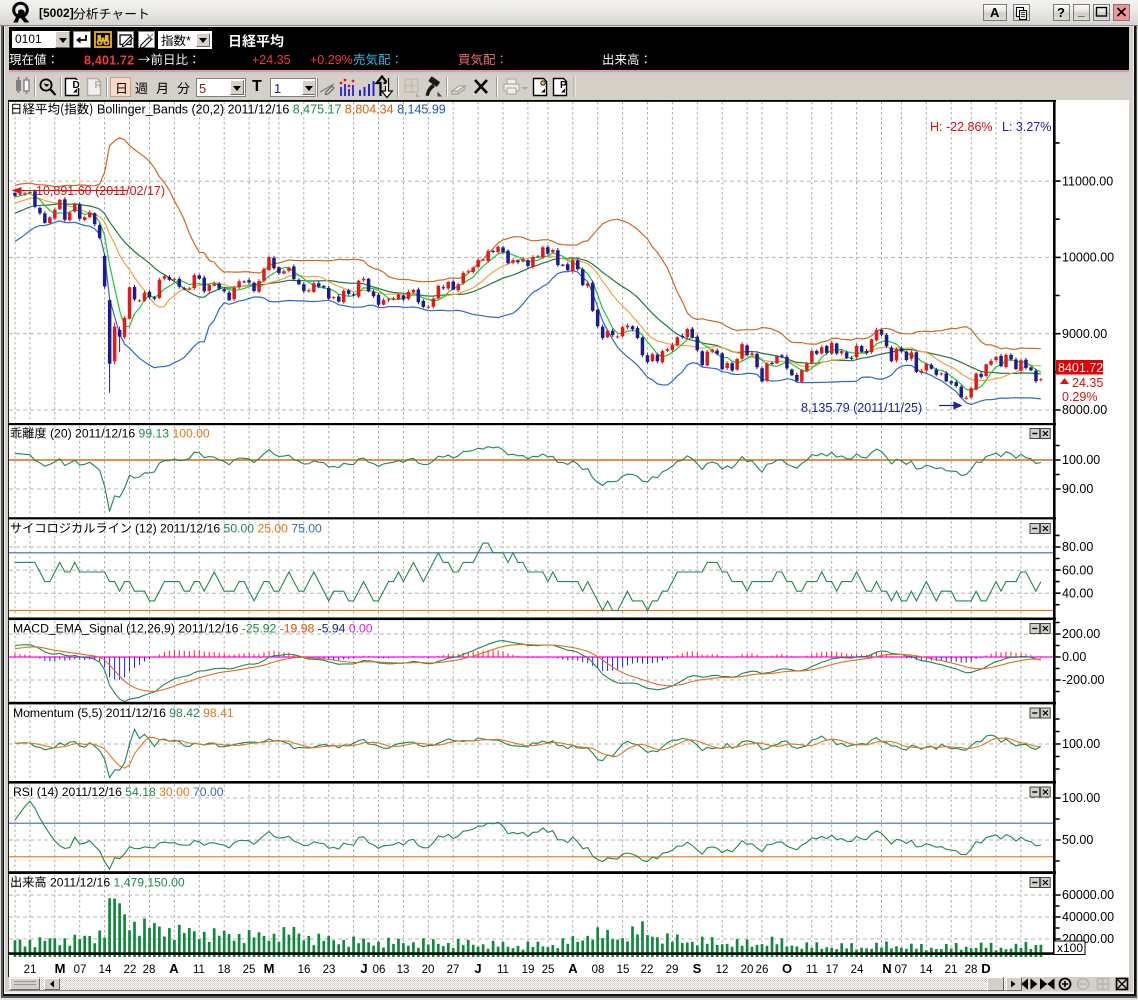 The image size is (1138, 1000). I want to click on svg-text: 13, so click(403, 970).